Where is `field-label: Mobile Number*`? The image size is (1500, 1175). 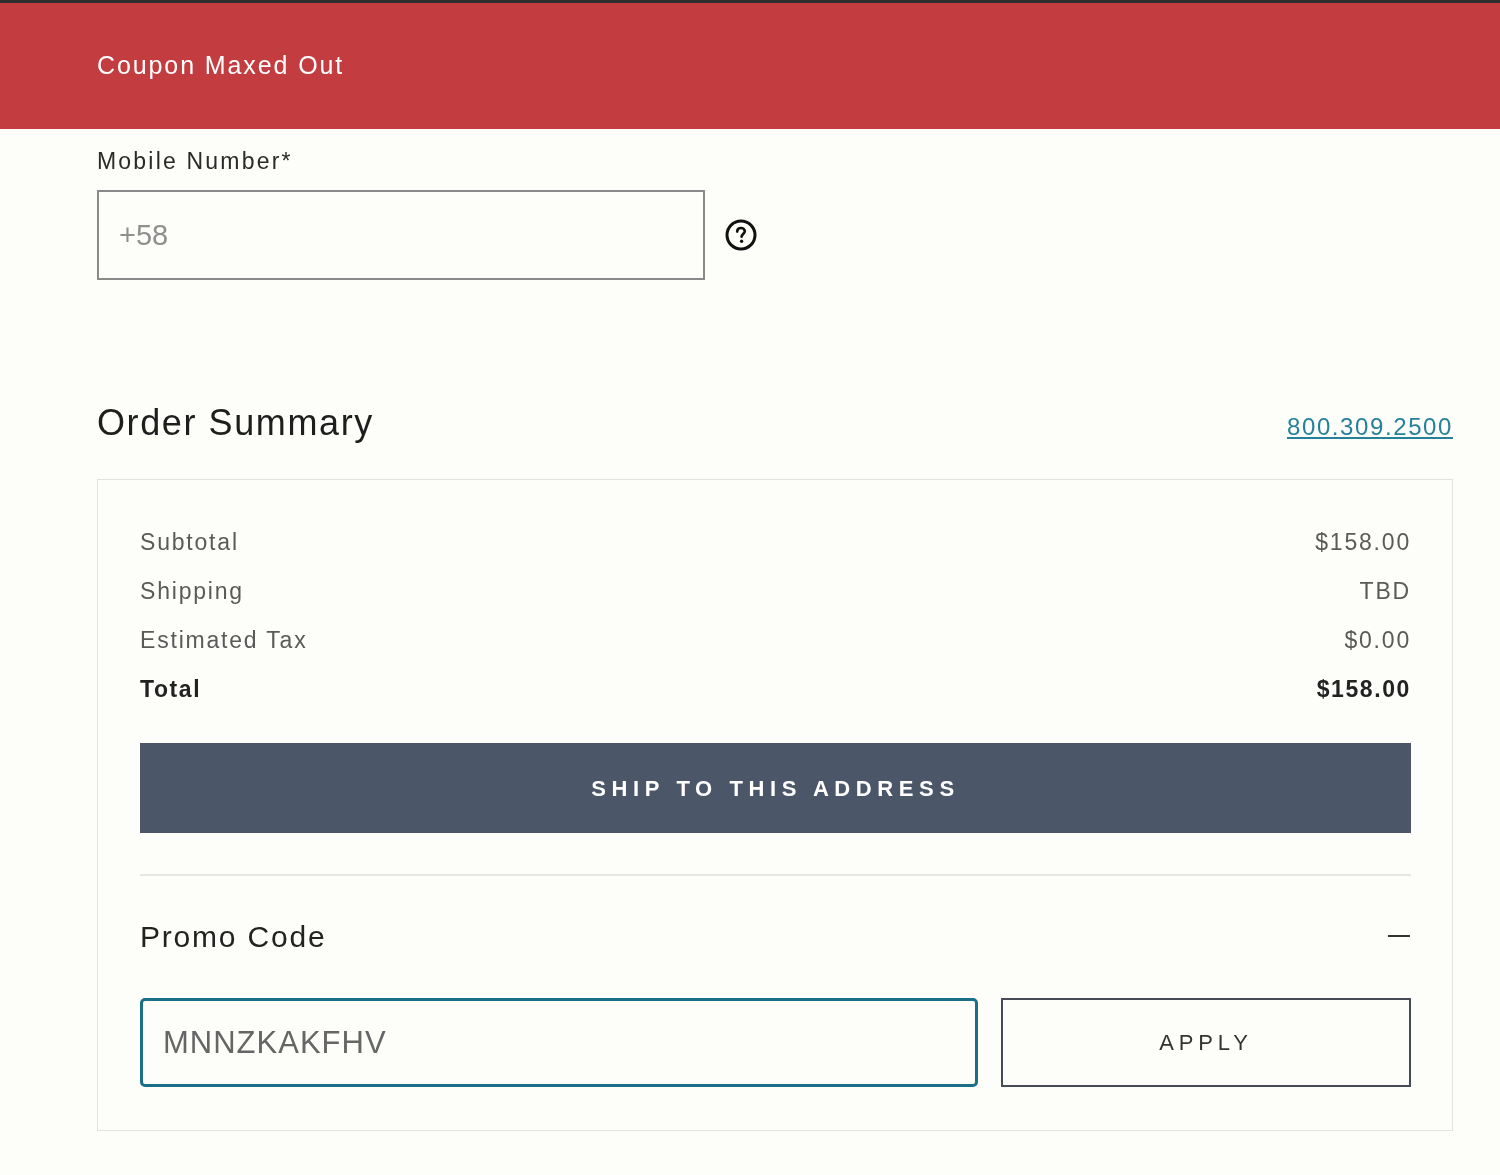
field-label: Mobile Number* is located at coordinates (195, 161).